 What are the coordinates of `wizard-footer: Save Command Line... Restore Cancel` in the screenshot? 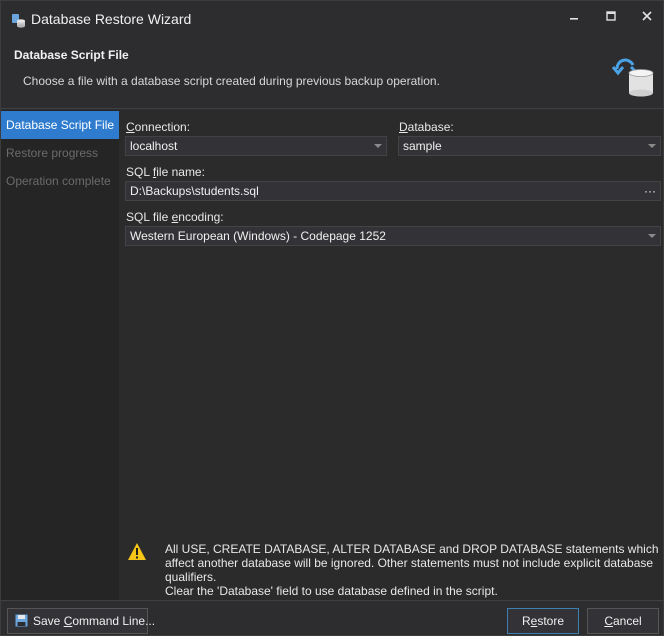 It's located at (332, 617).